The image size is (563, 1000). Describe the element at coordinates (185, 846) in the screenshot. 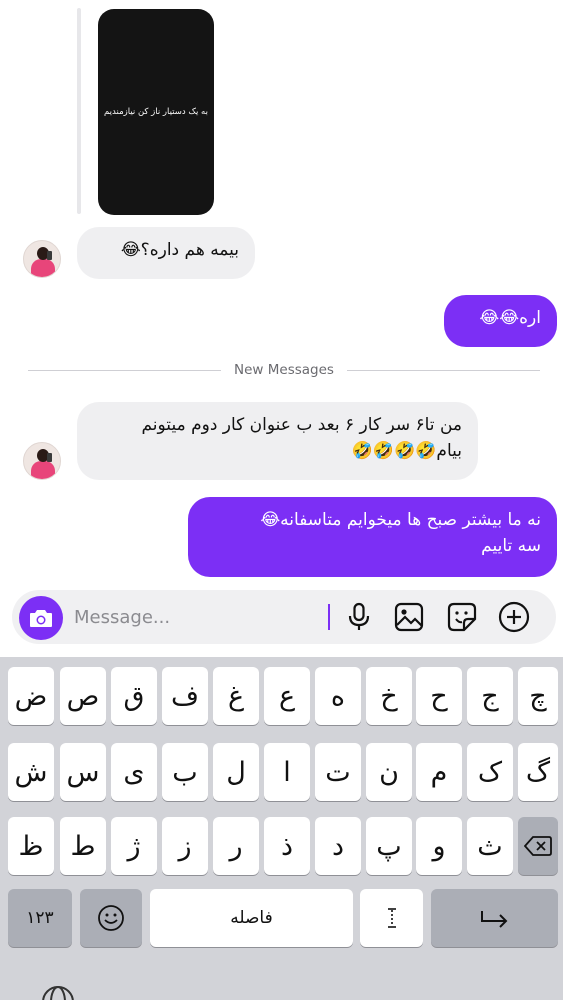

I see `key: ز` at that location.